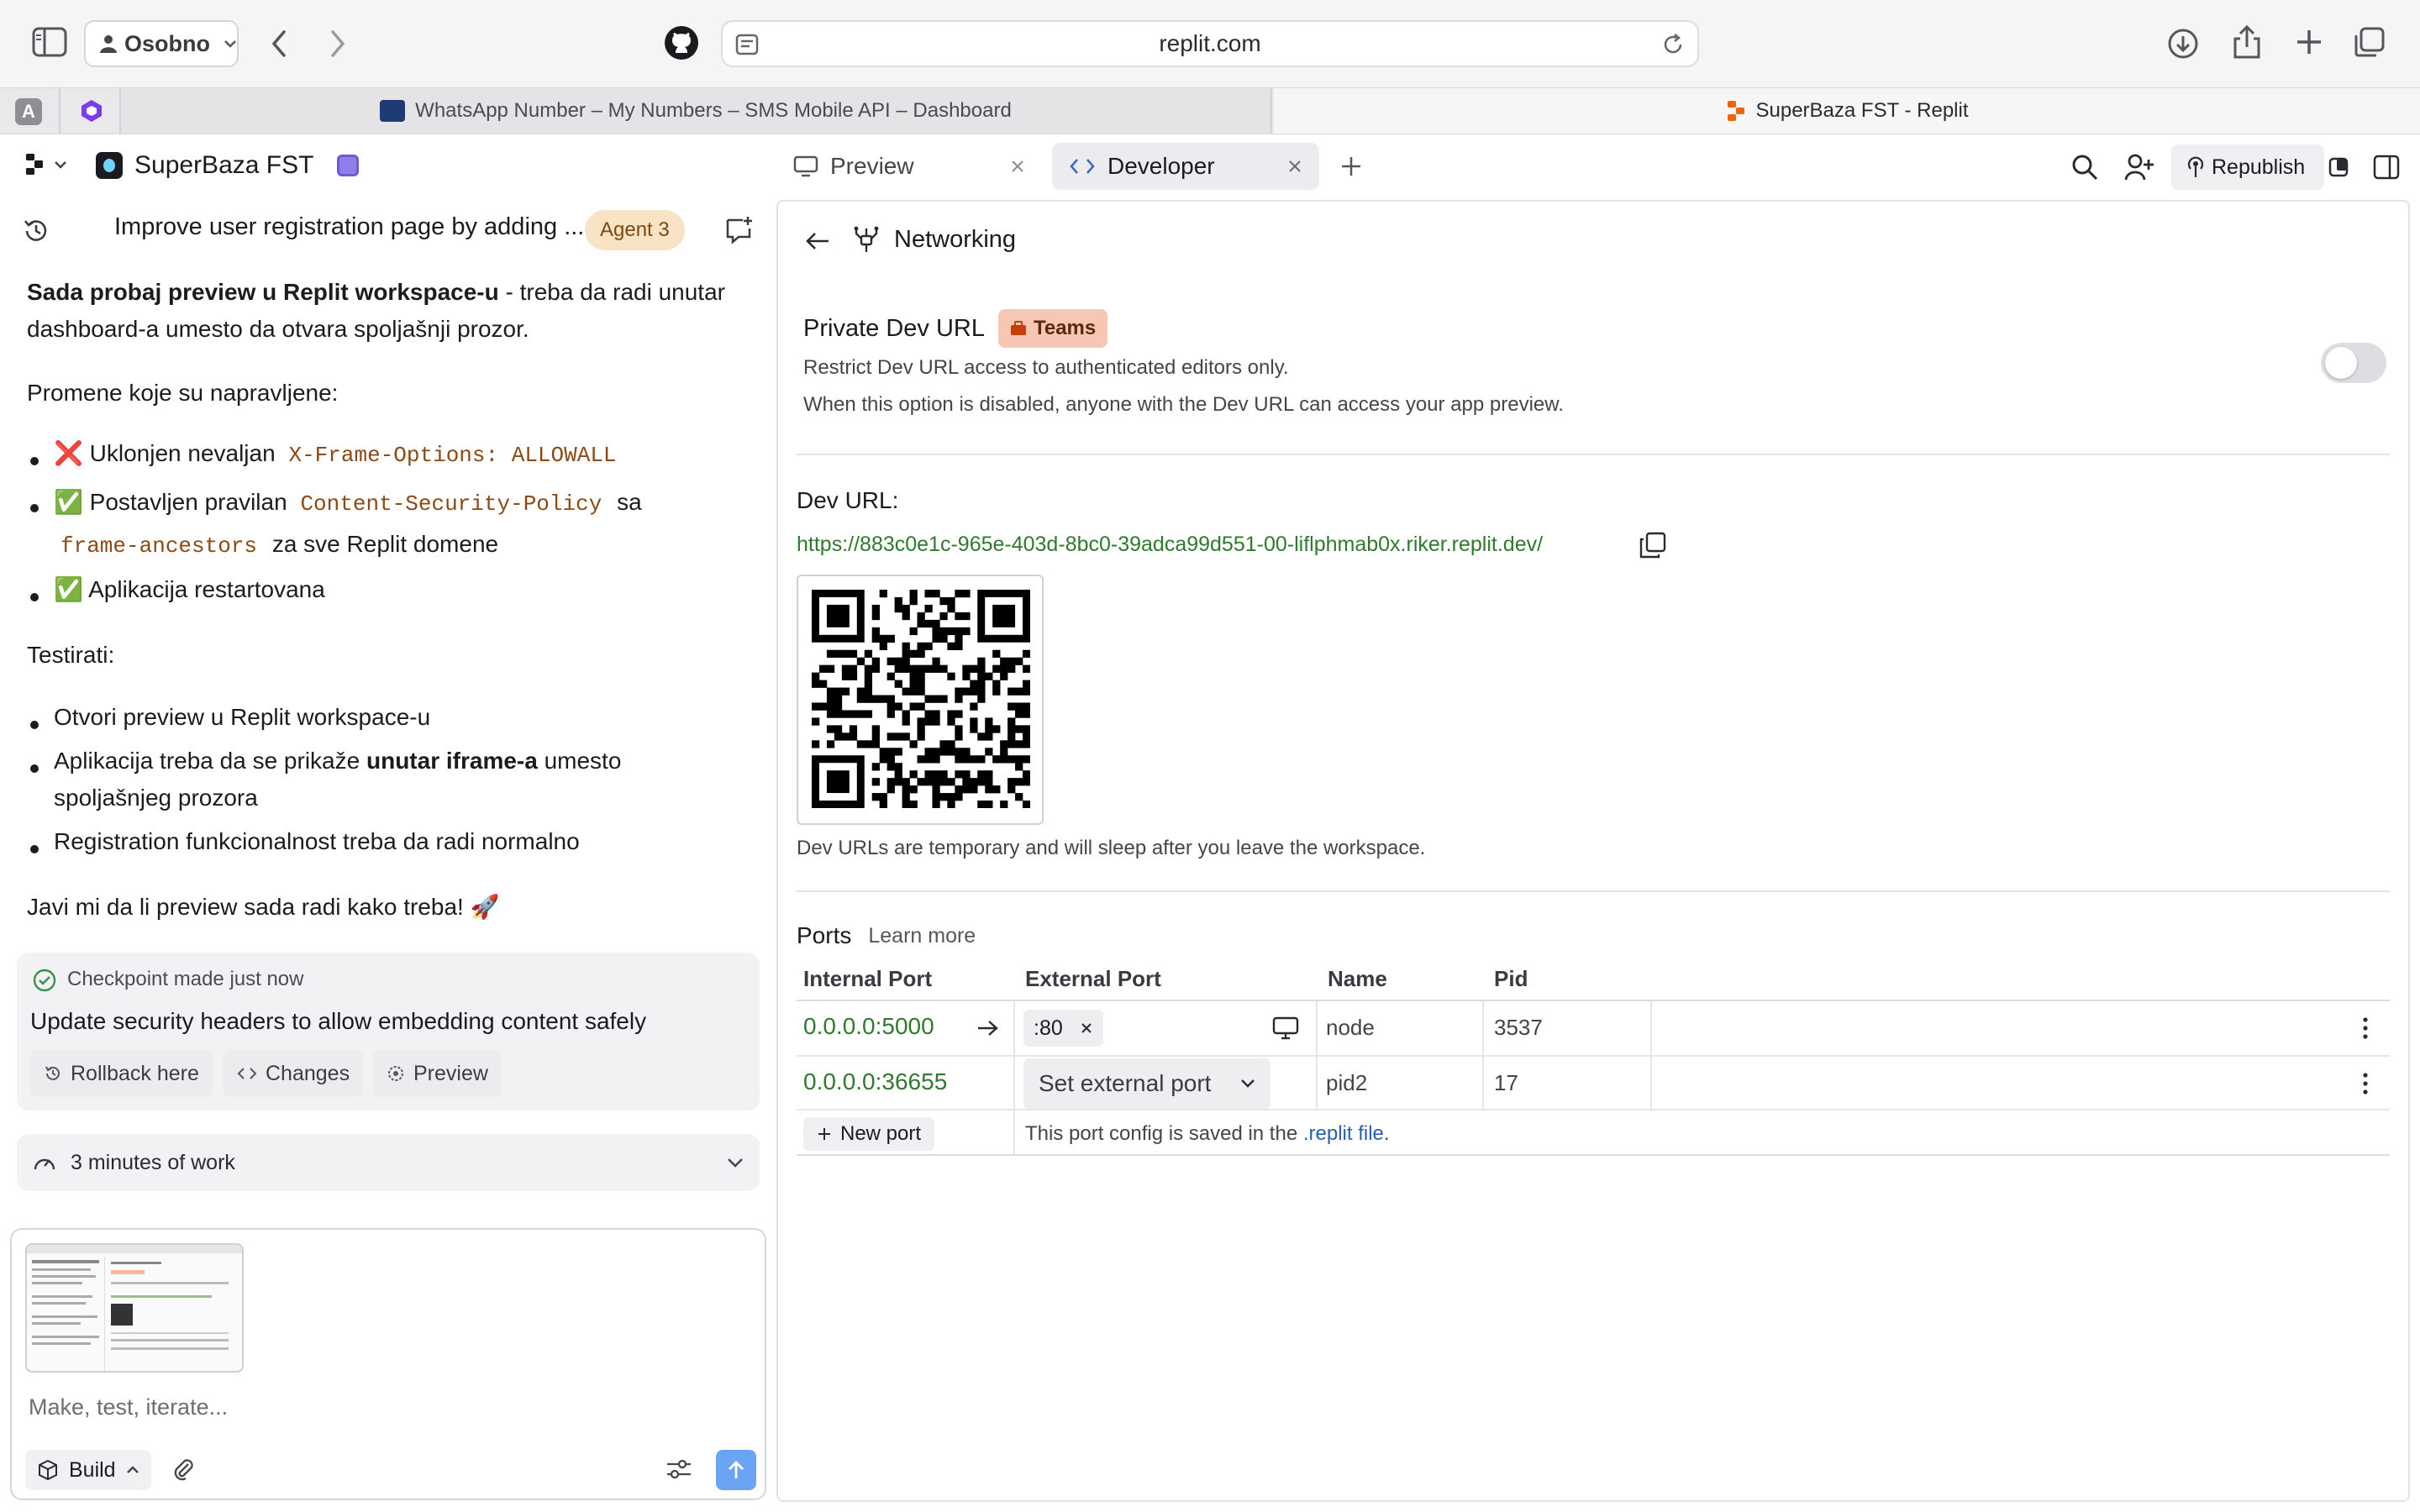 The height and width of the screenshot is (1512, 2420). What do you see at coordinates (956, 239) in the screenshot?
I see `networking-title: Networking` at bounding box center [956, 239].